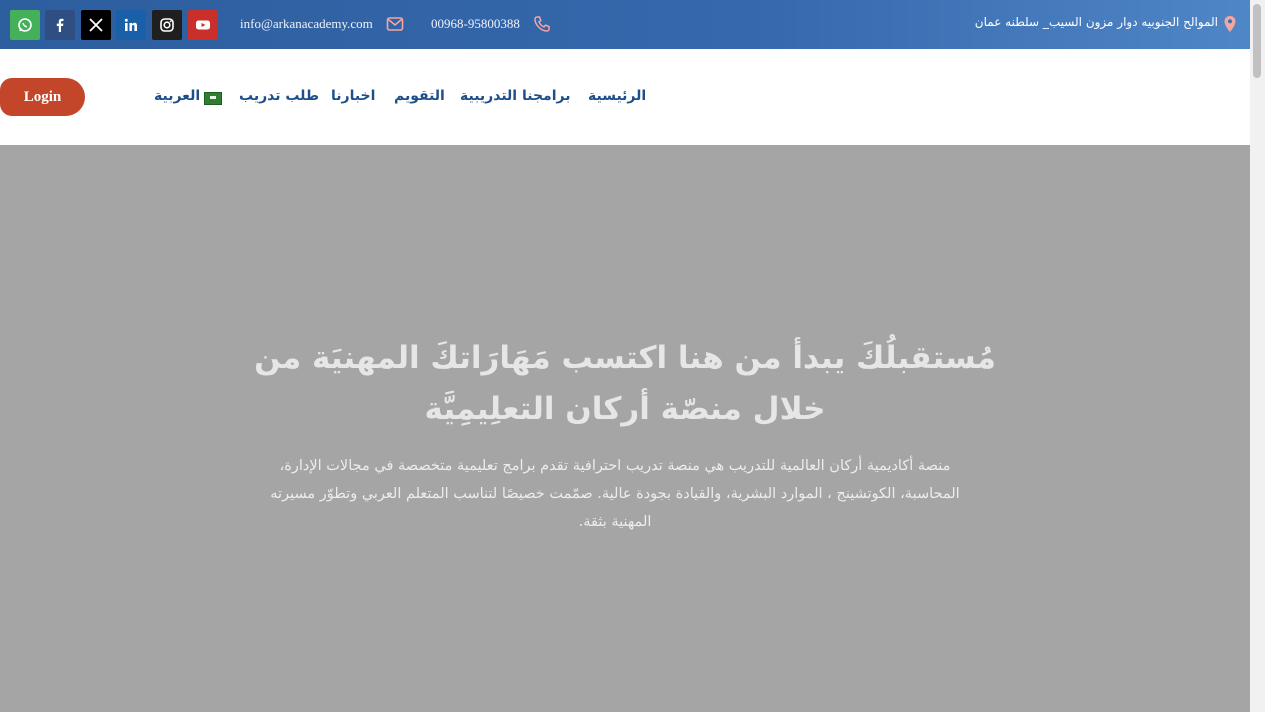 This screenshot has height=712, width=1265. I want to click on location-pin-icon, so click(1230, 24).